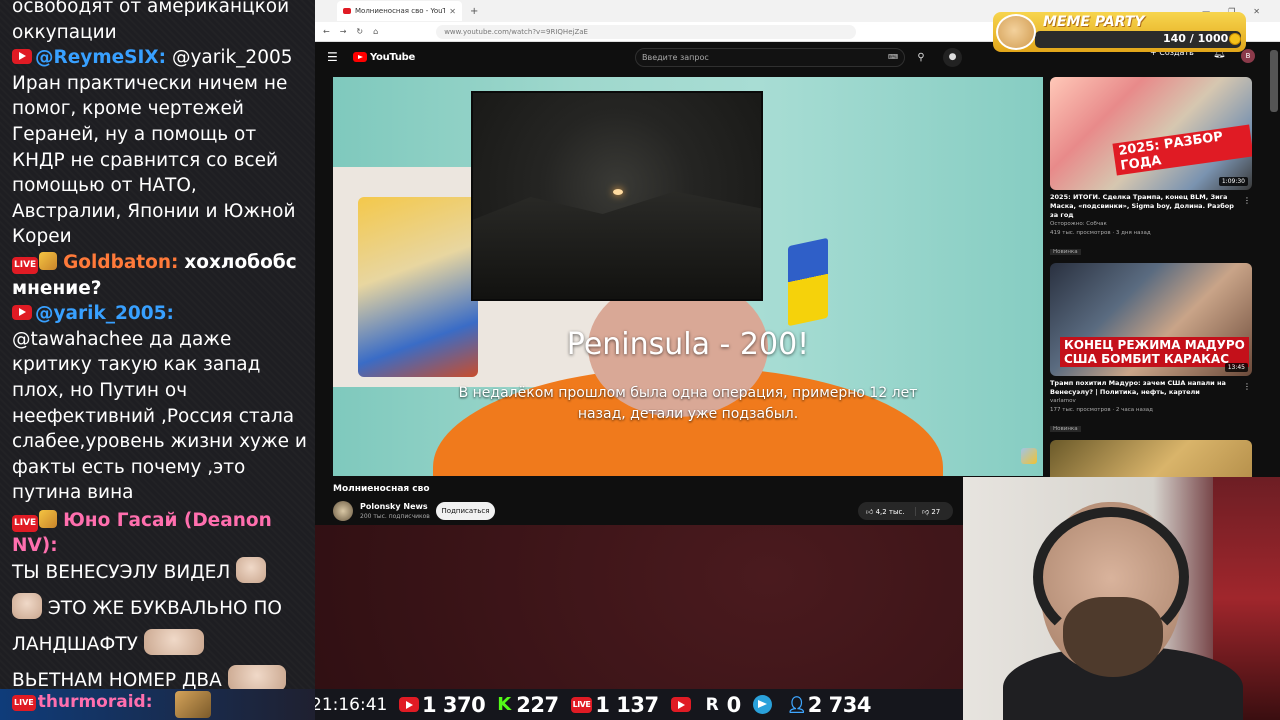 The width and height of the screenshot is (1280, 720). I want to click on search-placeholder: Введите запрос, so click(675, 57).